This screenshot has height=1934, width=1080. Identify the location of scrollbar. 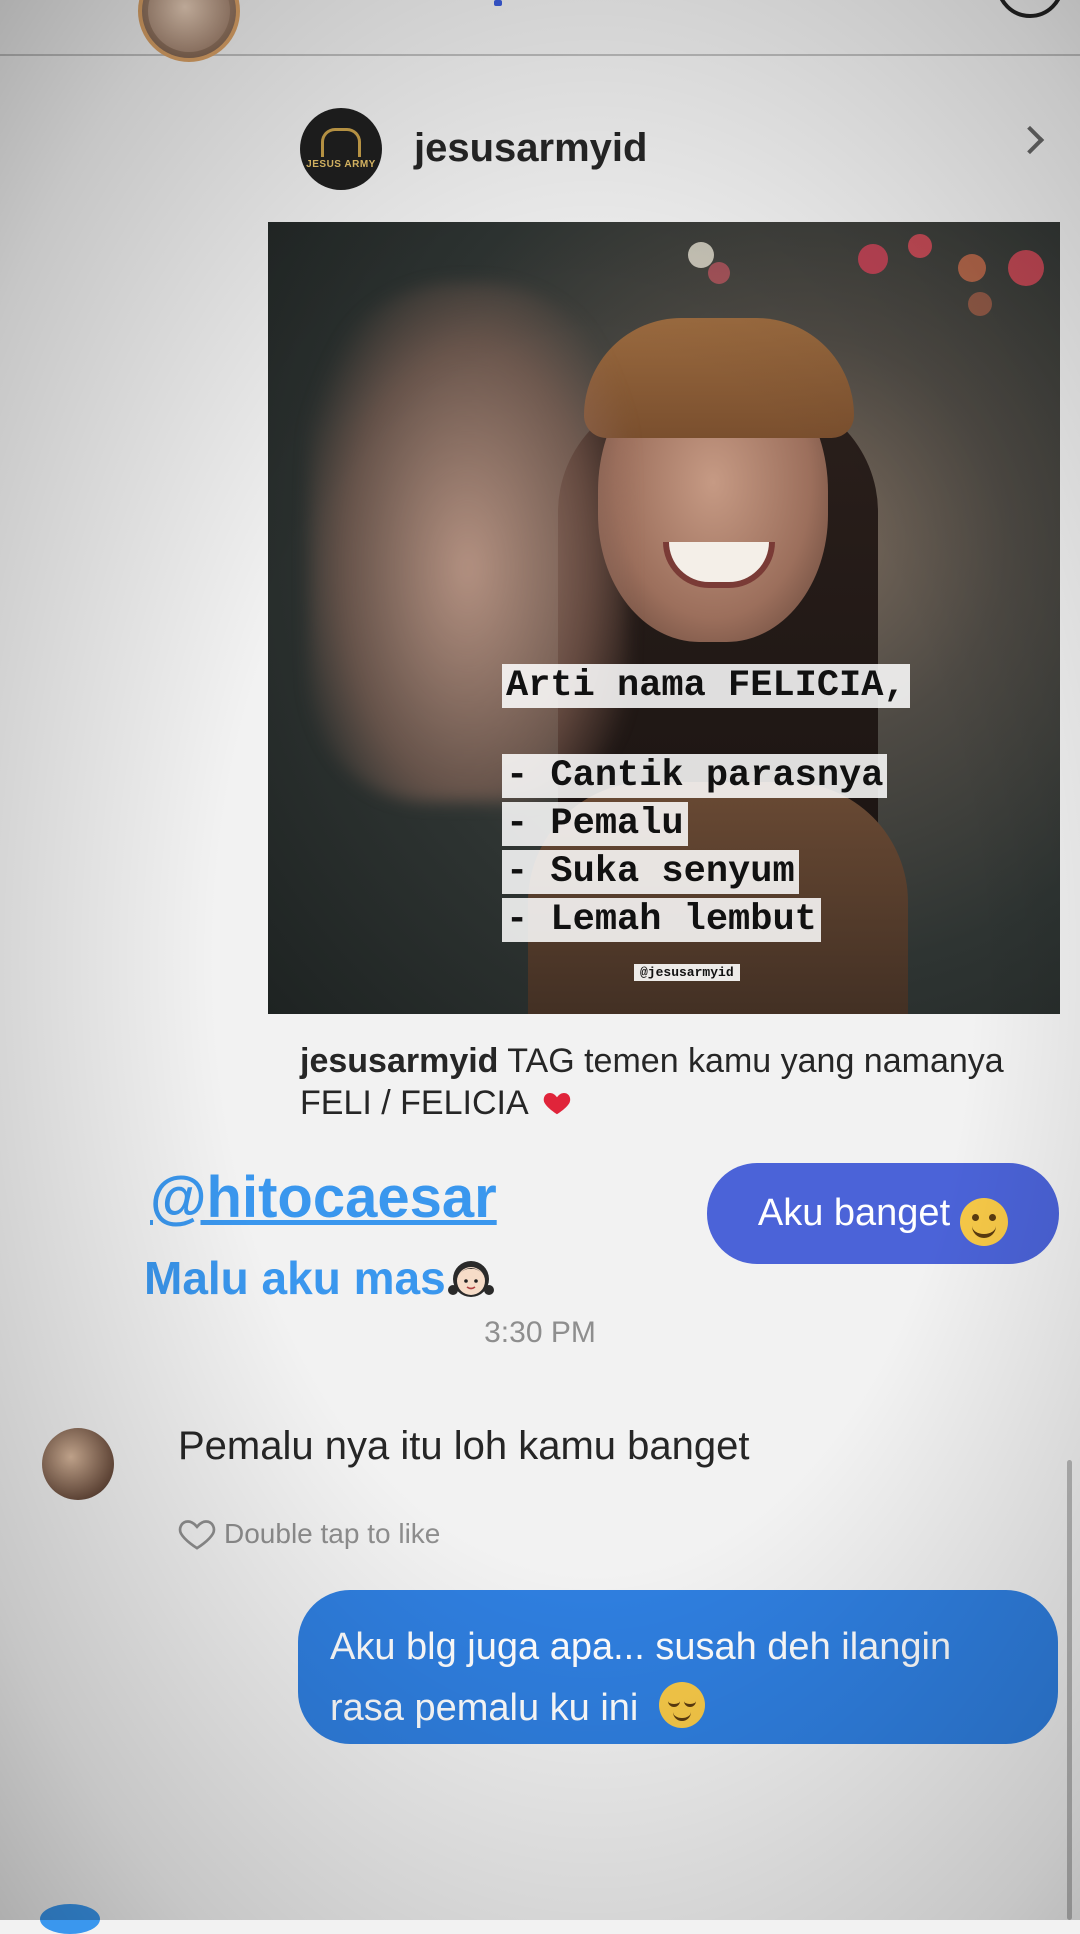
(1069, 1690).